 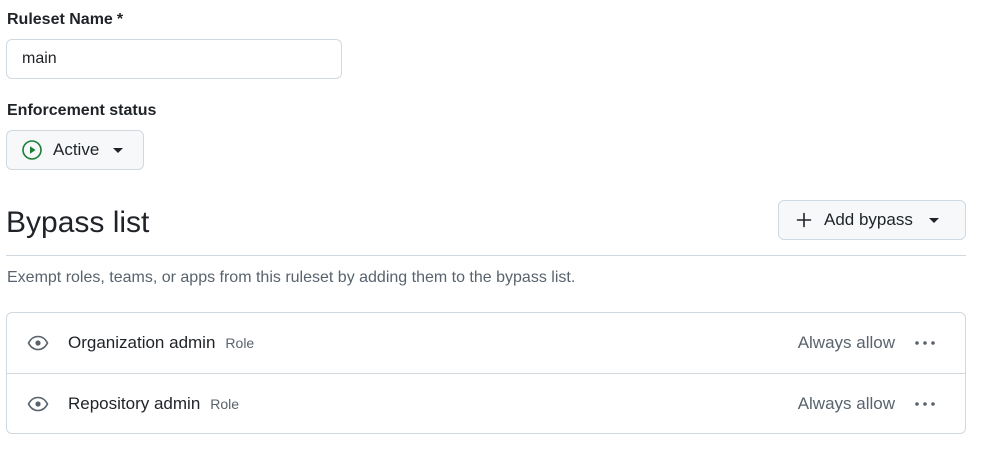 What do you see at coordinates (142, 342) in the screenshot?
I see `bypass-actor-name: Organization admin` at bounding box center [142, 342].